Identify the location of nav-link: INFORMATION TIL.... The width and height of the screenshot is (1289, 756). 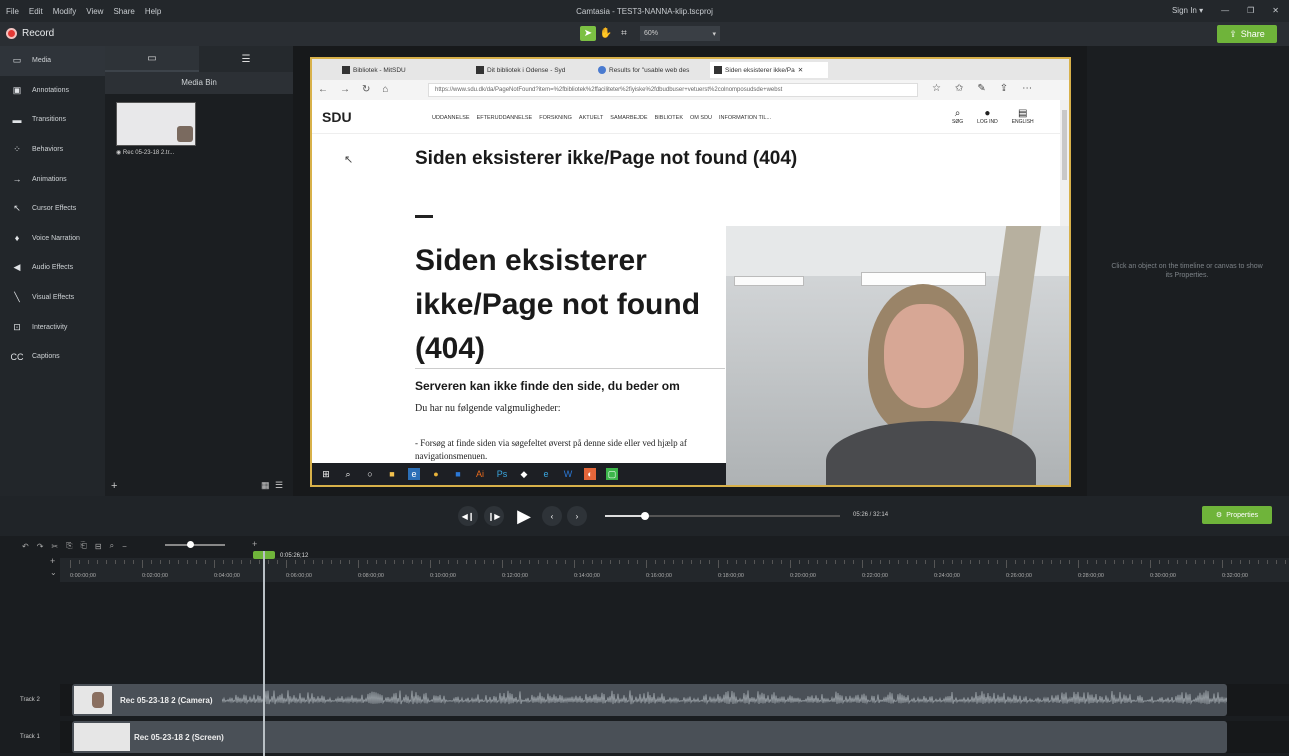
(745, 118).